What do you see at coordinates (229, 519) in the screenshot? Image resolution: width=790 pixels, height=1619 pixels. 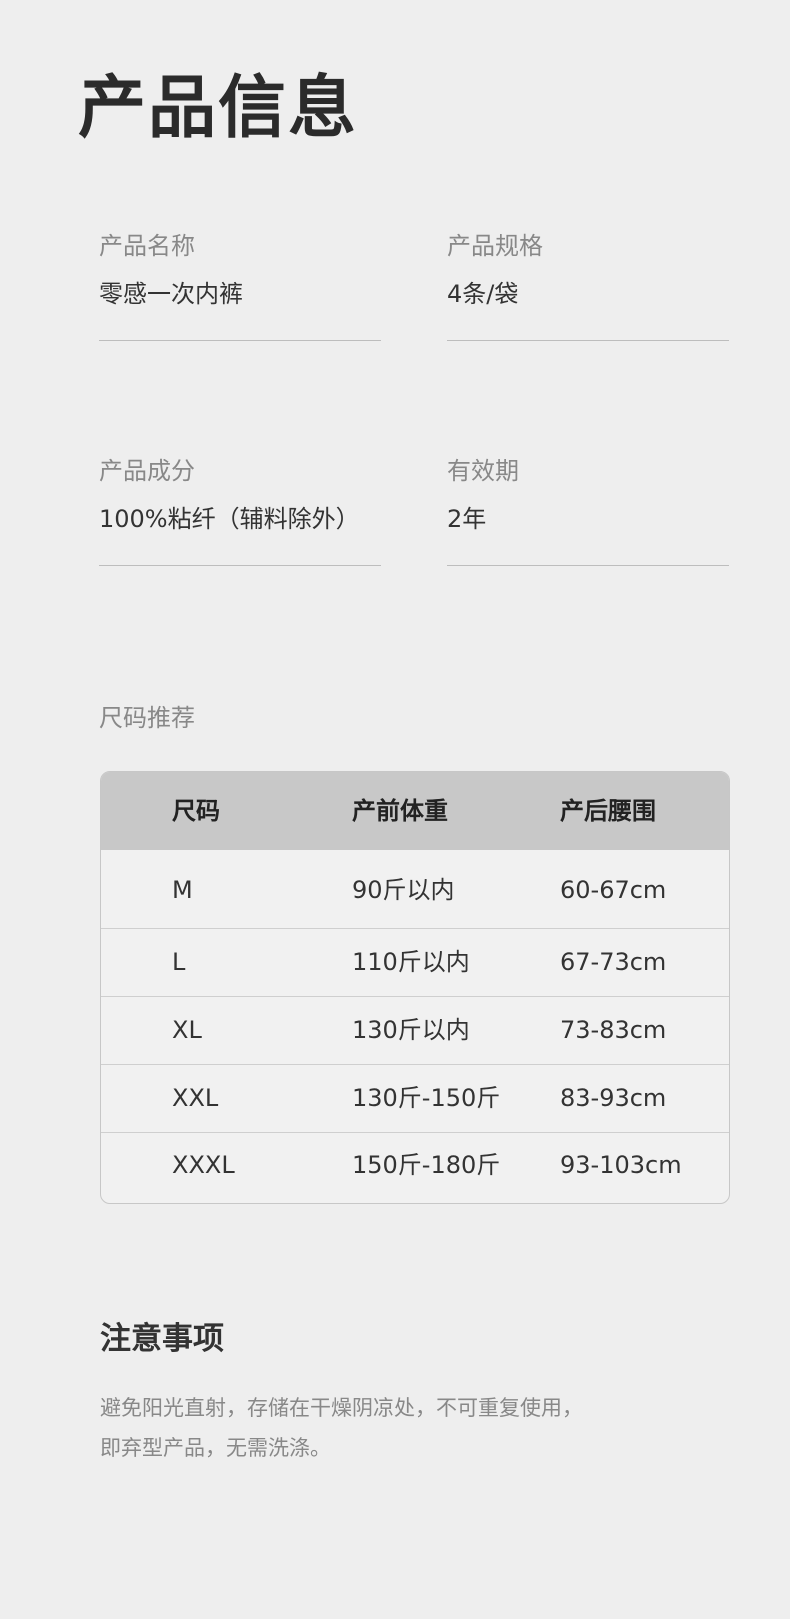 I see `info-value: 100%粘纤（辅料除外）` at bounding box center [229, 519].